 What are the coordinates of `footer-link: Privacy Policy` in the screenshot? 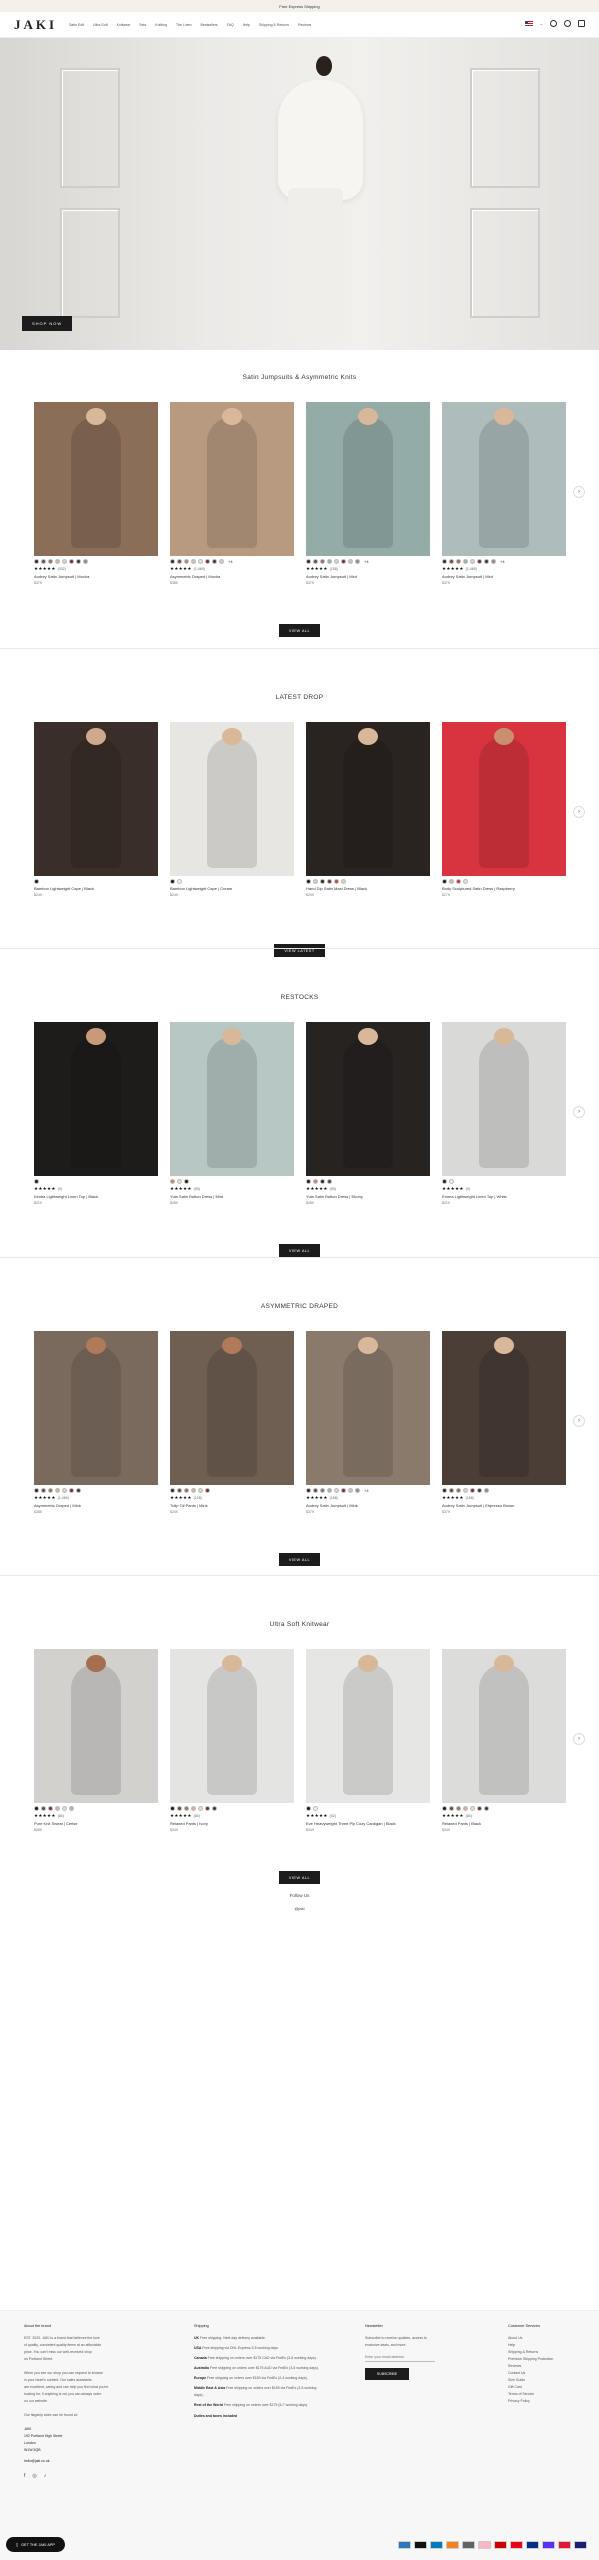 It's located at (548, 2401).